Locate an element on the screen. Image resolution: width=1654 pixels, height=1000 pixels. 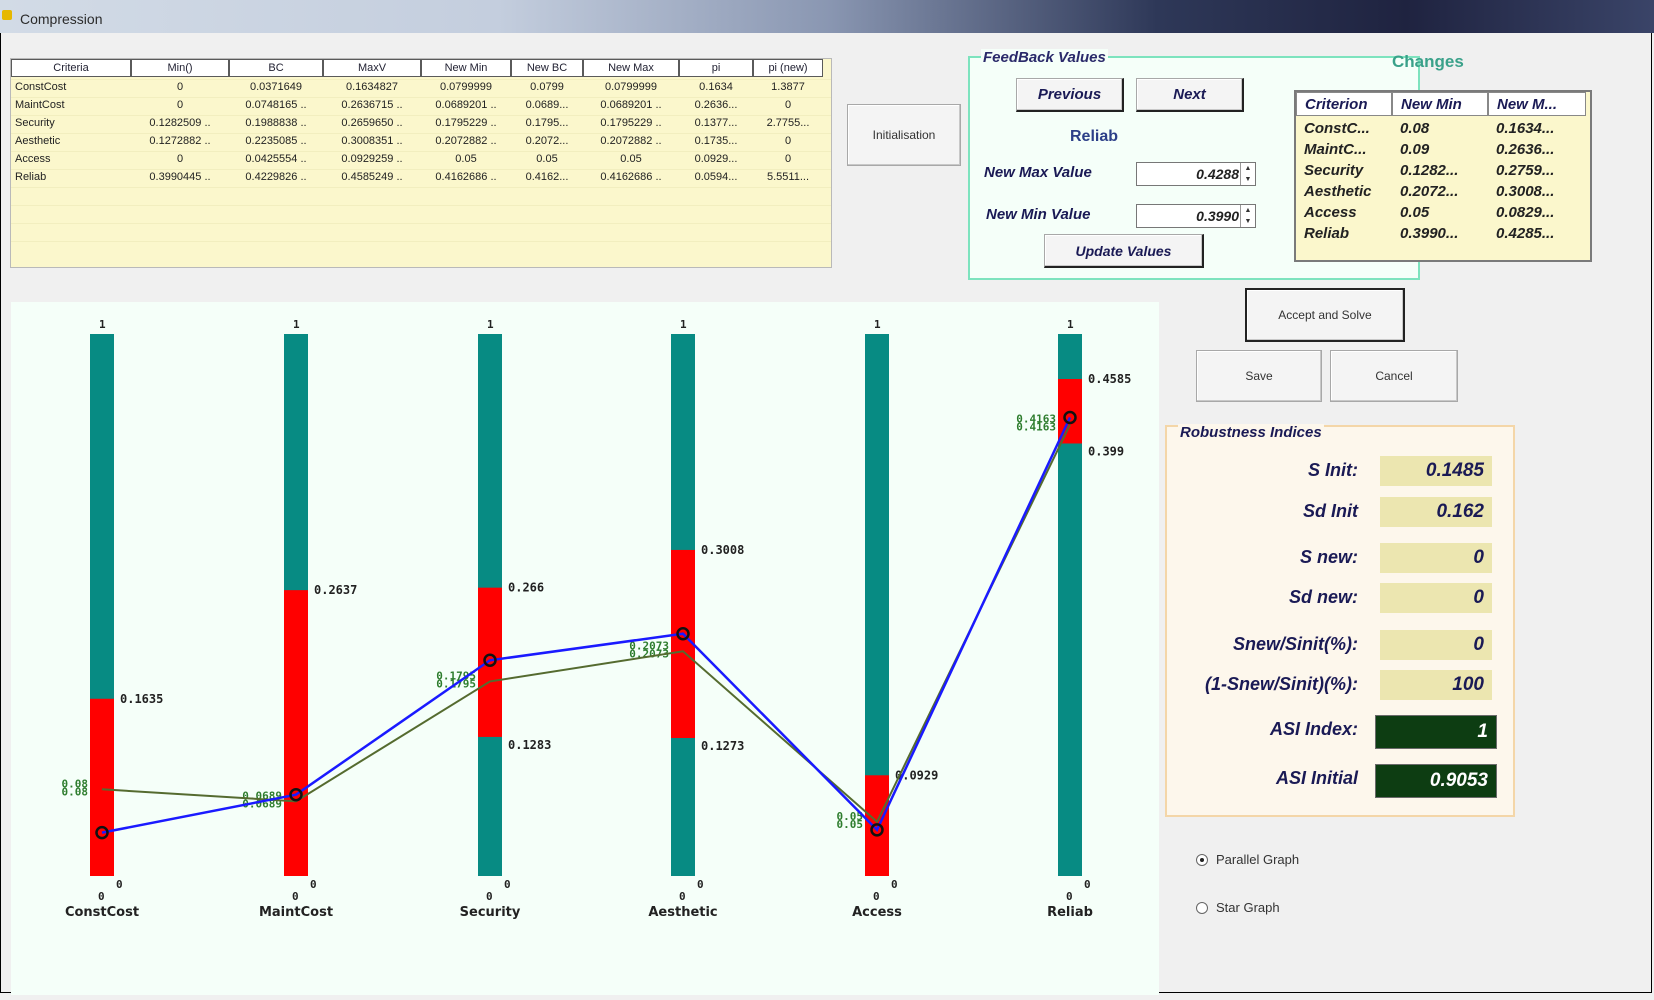
grid-column-header: Criteria is located at coordinates (71, 68).